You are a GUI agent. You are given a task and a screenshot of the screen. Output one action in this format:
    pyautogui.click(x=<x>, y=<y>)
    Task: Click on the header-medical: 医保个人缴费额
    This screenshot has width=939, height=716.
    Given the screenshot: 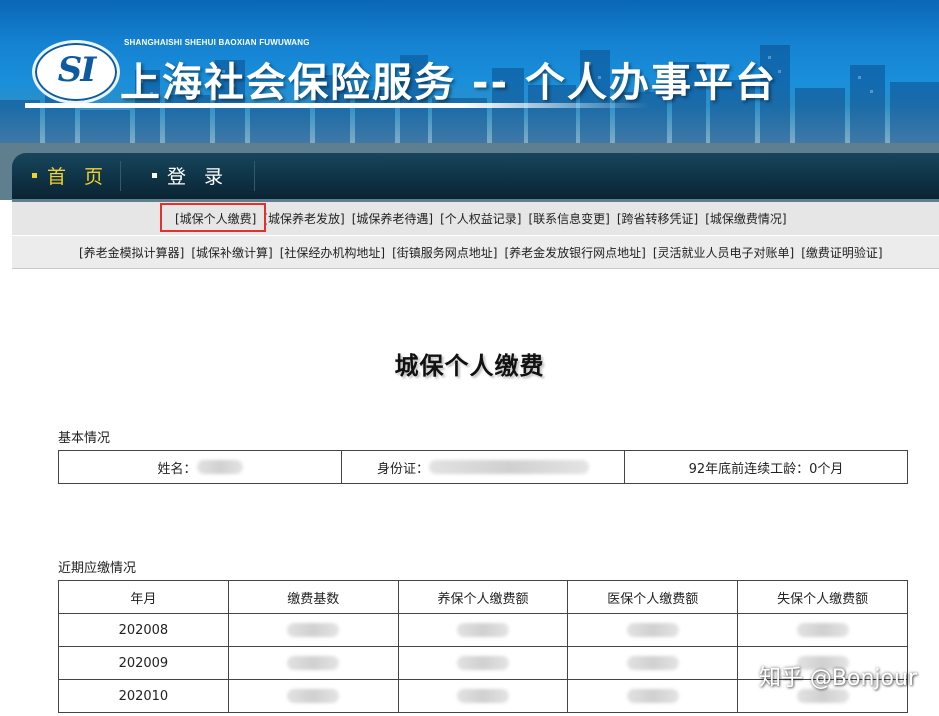 What is the action you would take?
    pyautogui.click(x=653, y=597)
    